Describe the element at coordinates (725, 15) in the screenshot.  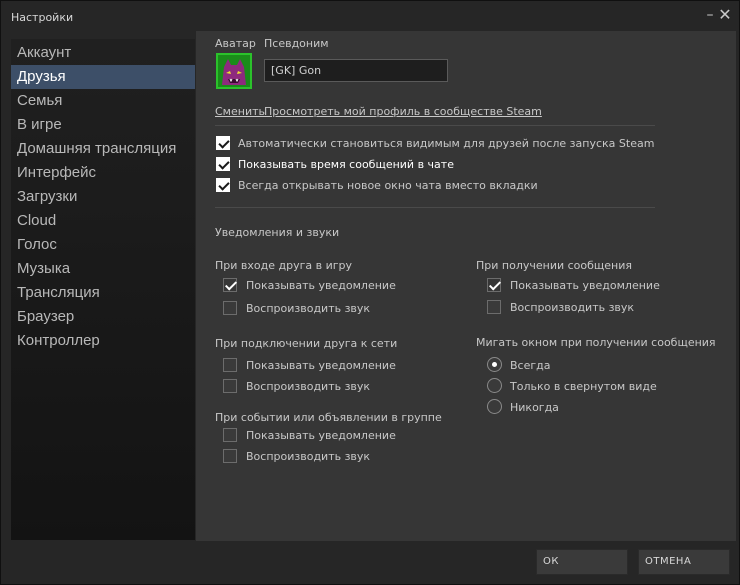
I see `close-icon: ✕` at that location.